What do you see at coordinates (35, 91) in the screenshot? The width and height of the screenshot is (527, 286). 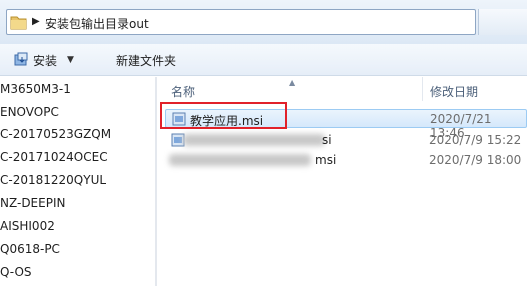 I see `nav-item-computer: M3650M3-1` at bounding box center [35, 91].